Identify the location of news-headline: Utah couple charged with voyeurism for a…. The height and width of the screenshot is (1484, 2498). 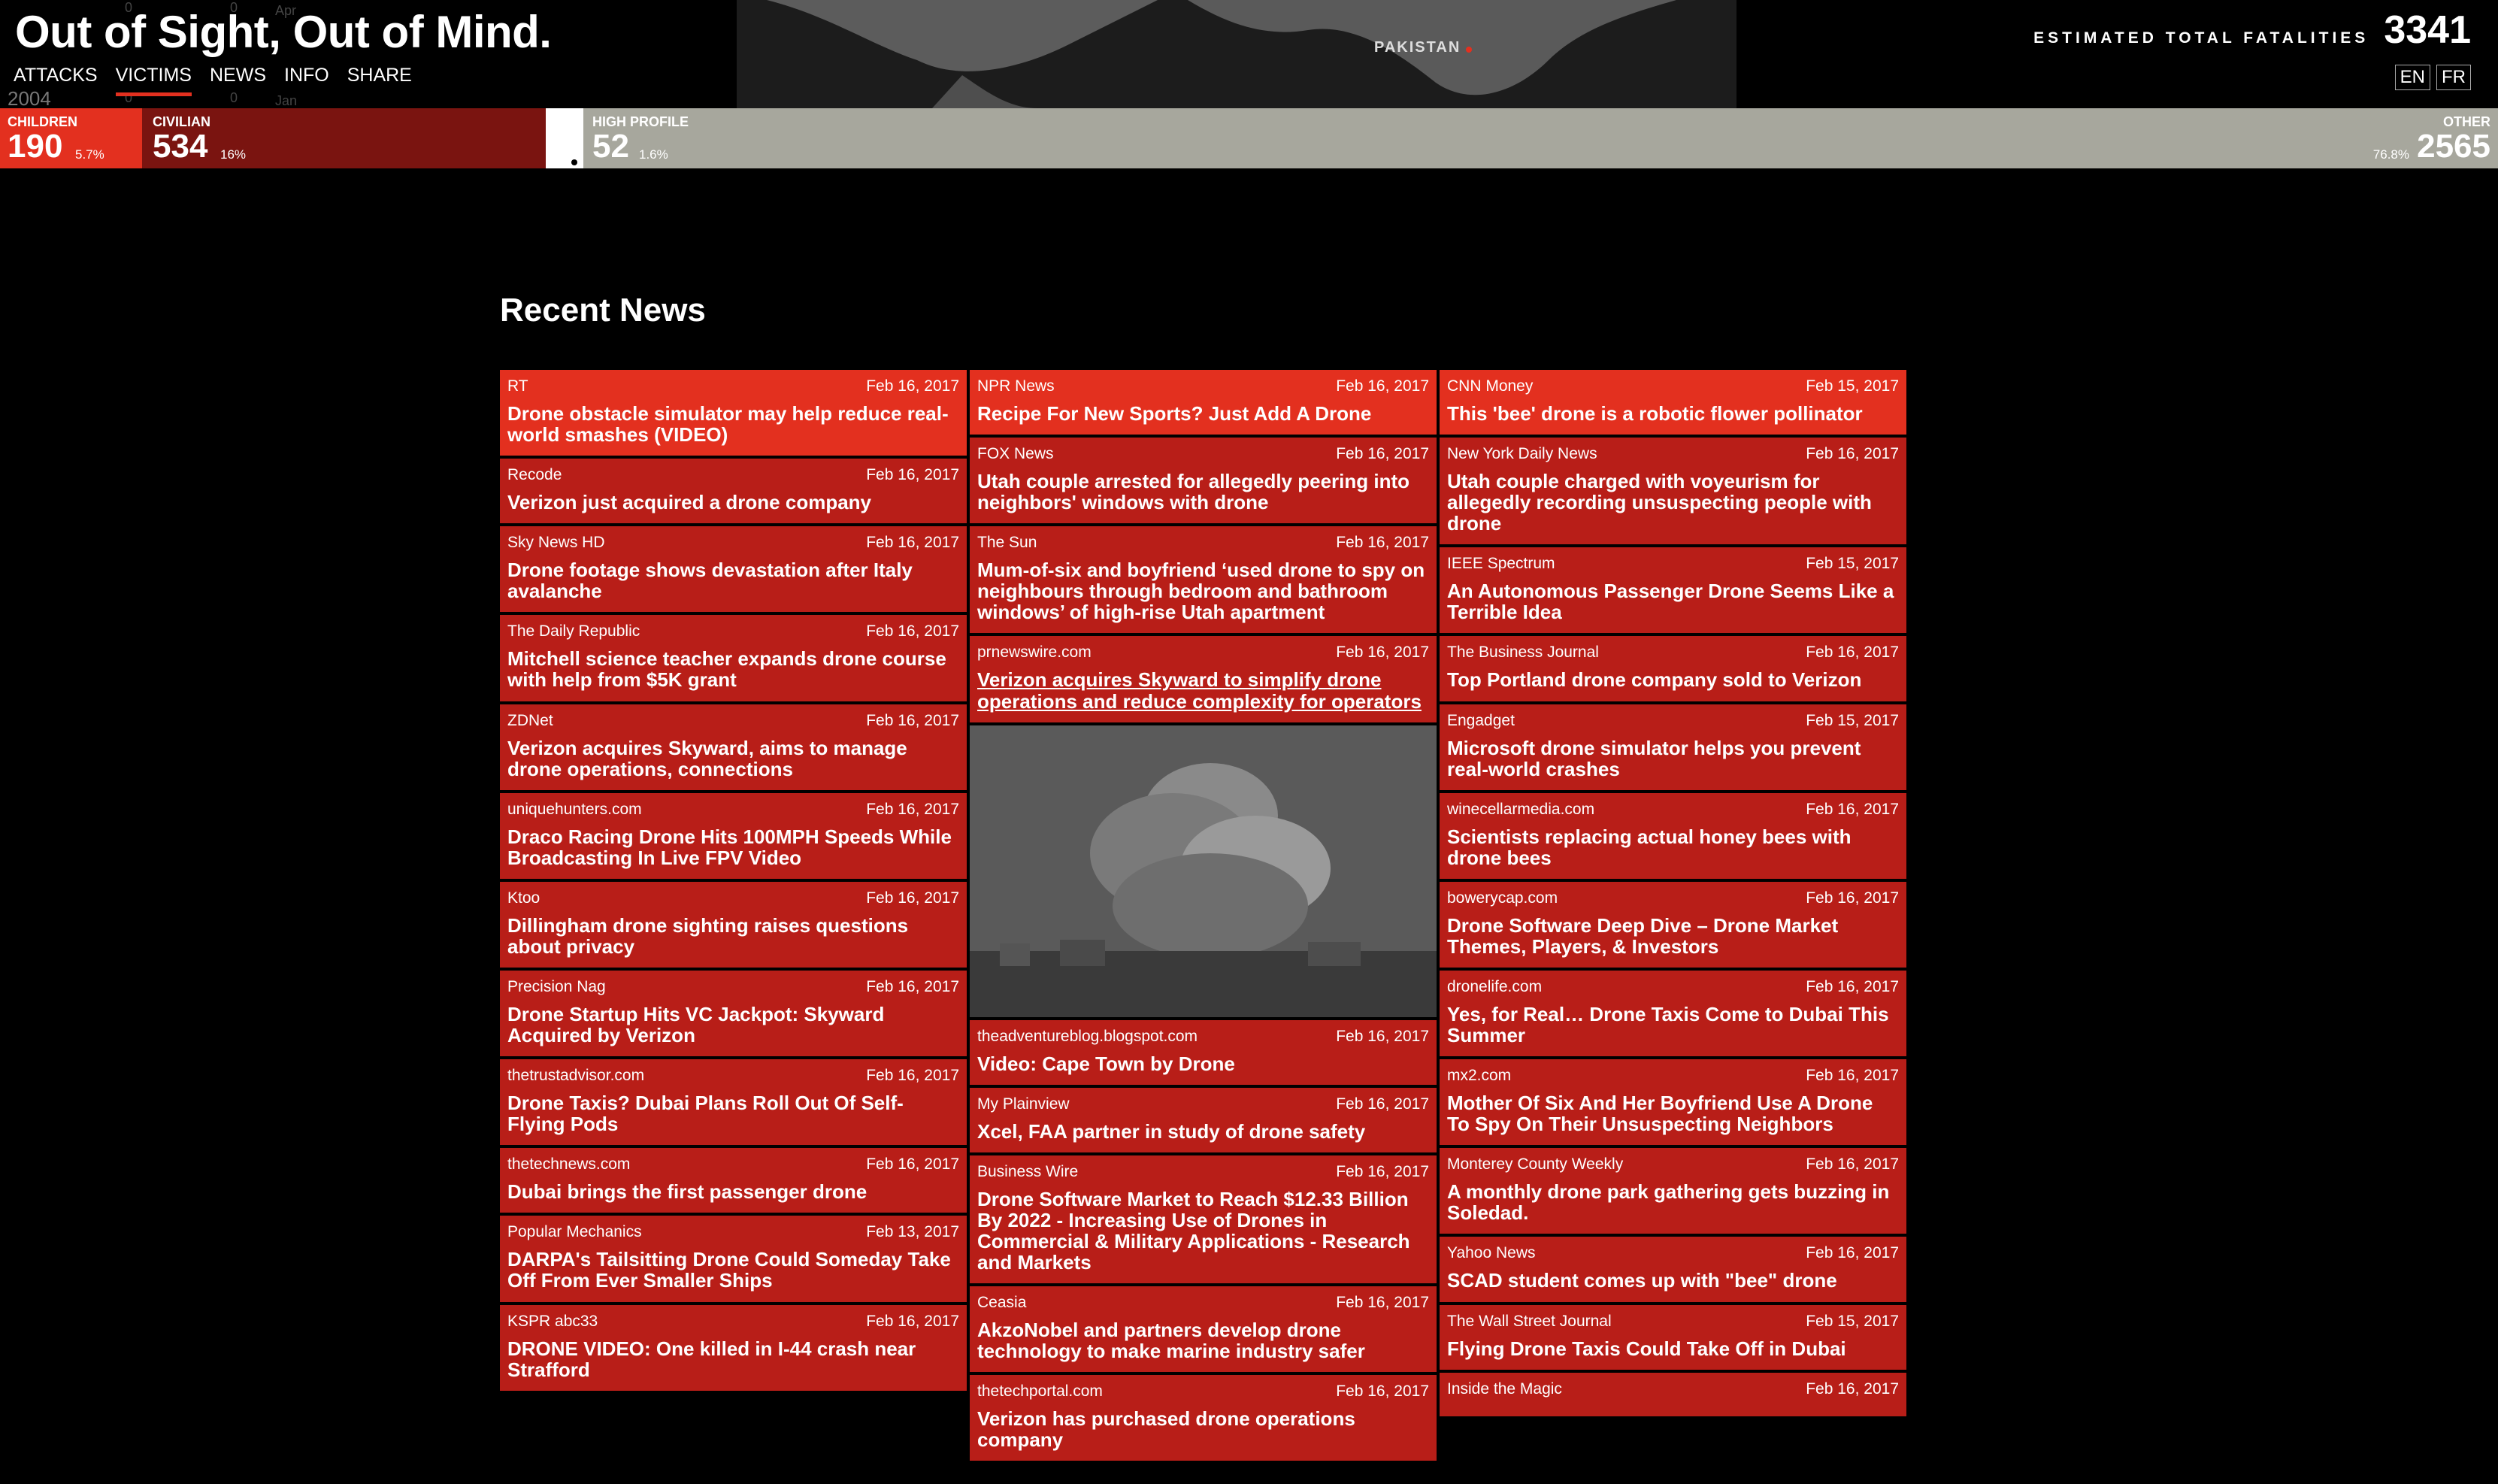
(1673, 502).